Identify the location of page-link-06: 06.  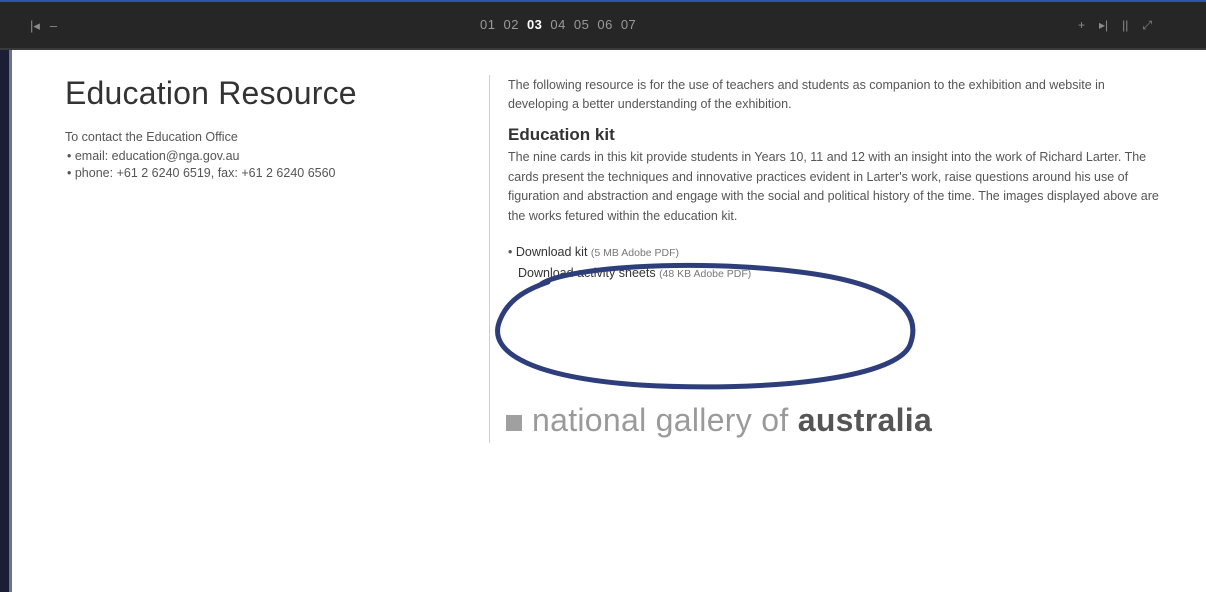
(604, 24).